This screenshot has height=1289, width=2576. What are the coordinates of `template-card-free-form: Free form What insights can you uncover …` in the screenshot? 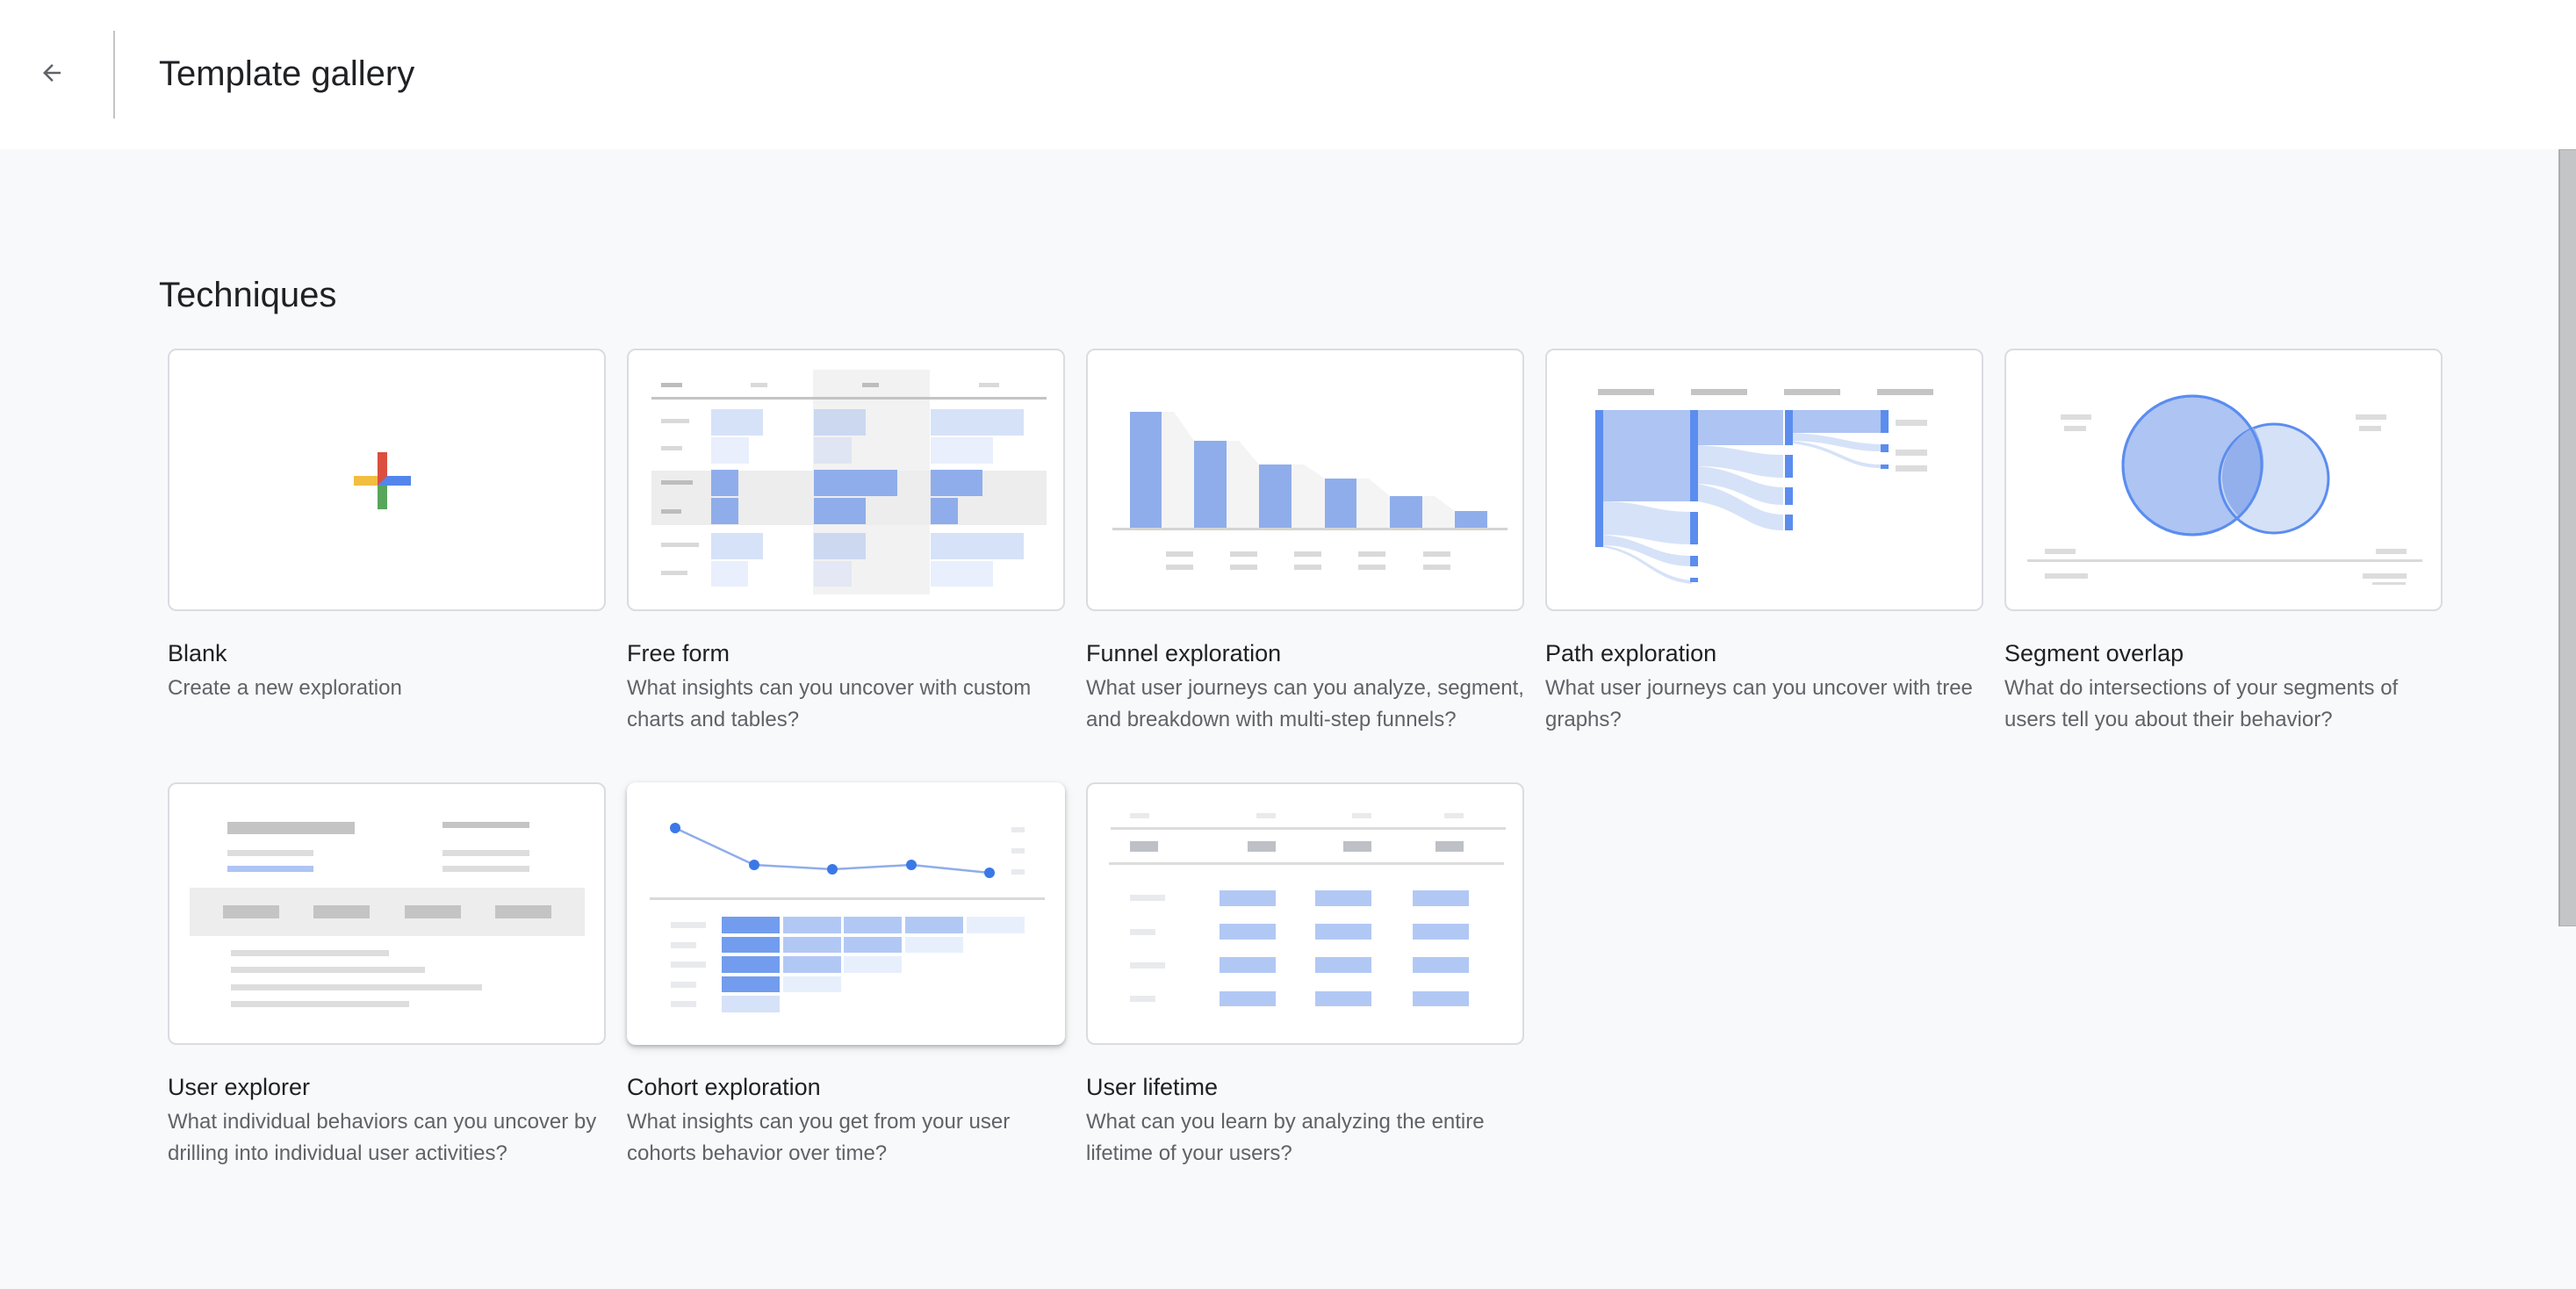 It's located at (846, 543).